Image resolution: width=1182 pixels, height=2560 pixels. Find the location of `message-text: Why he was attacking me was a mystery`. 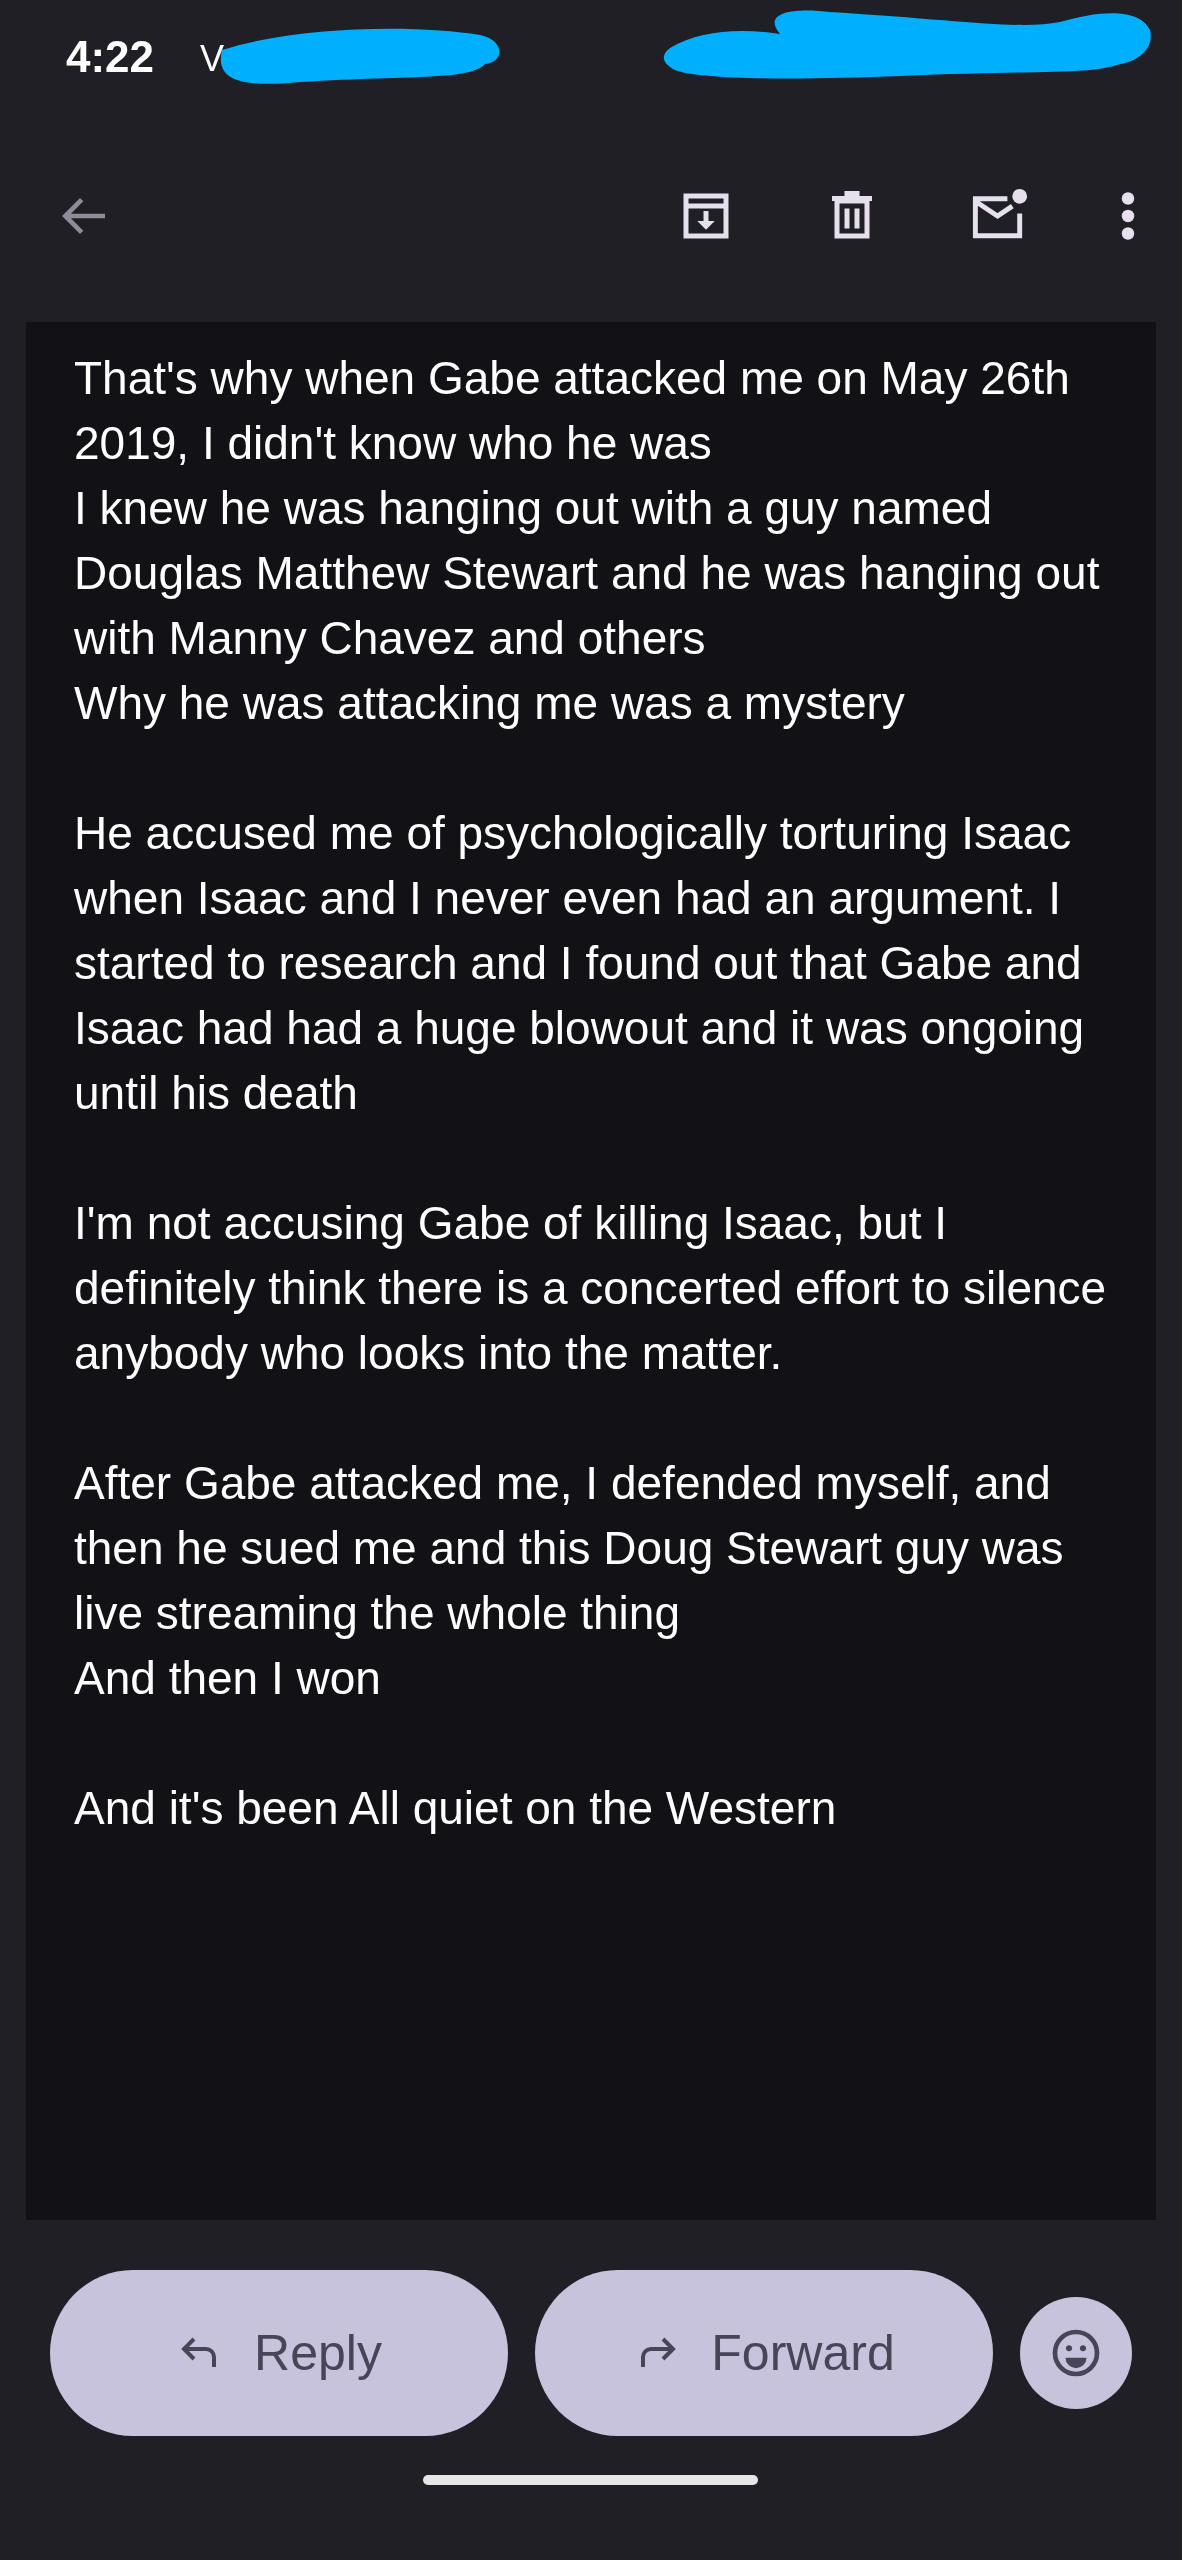

message-text: Why he was attacking me was a mystery is located at coordinates (490, 703).